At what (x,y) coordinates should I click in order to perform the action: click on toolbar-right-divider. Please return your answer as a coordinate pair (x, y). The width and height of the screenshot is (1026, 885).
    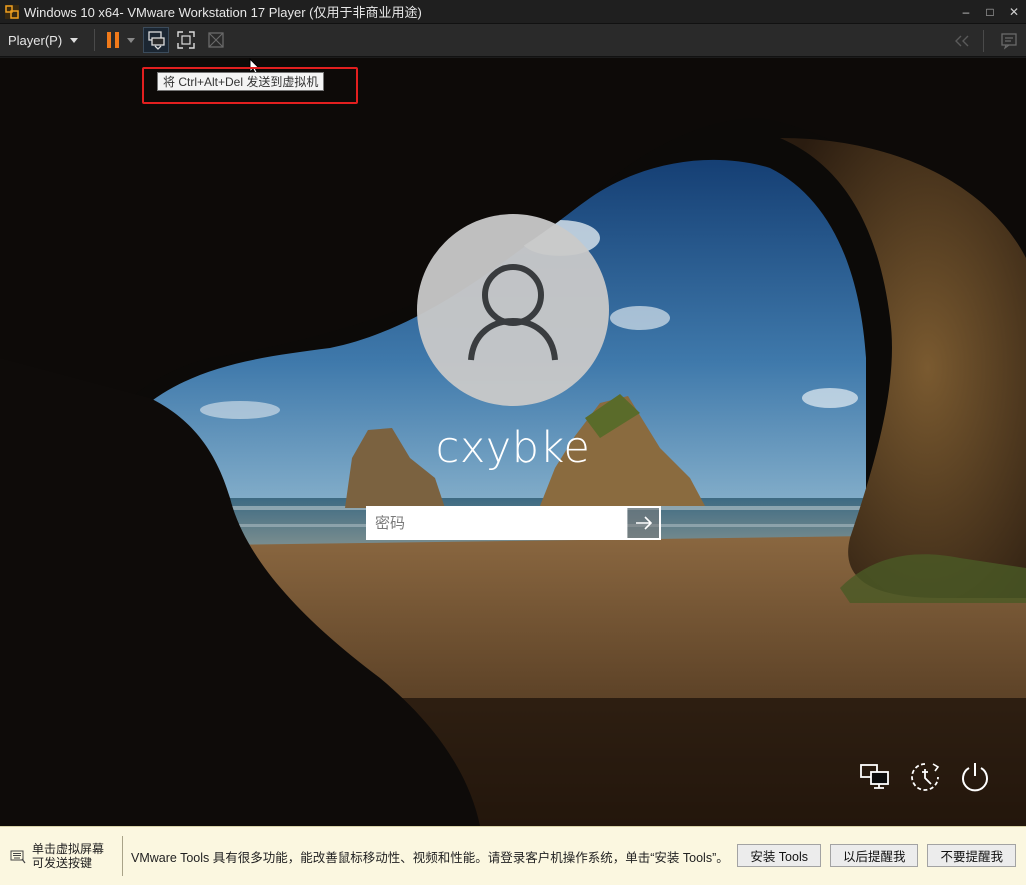
    Looking at the image, I should click on (983, 41).